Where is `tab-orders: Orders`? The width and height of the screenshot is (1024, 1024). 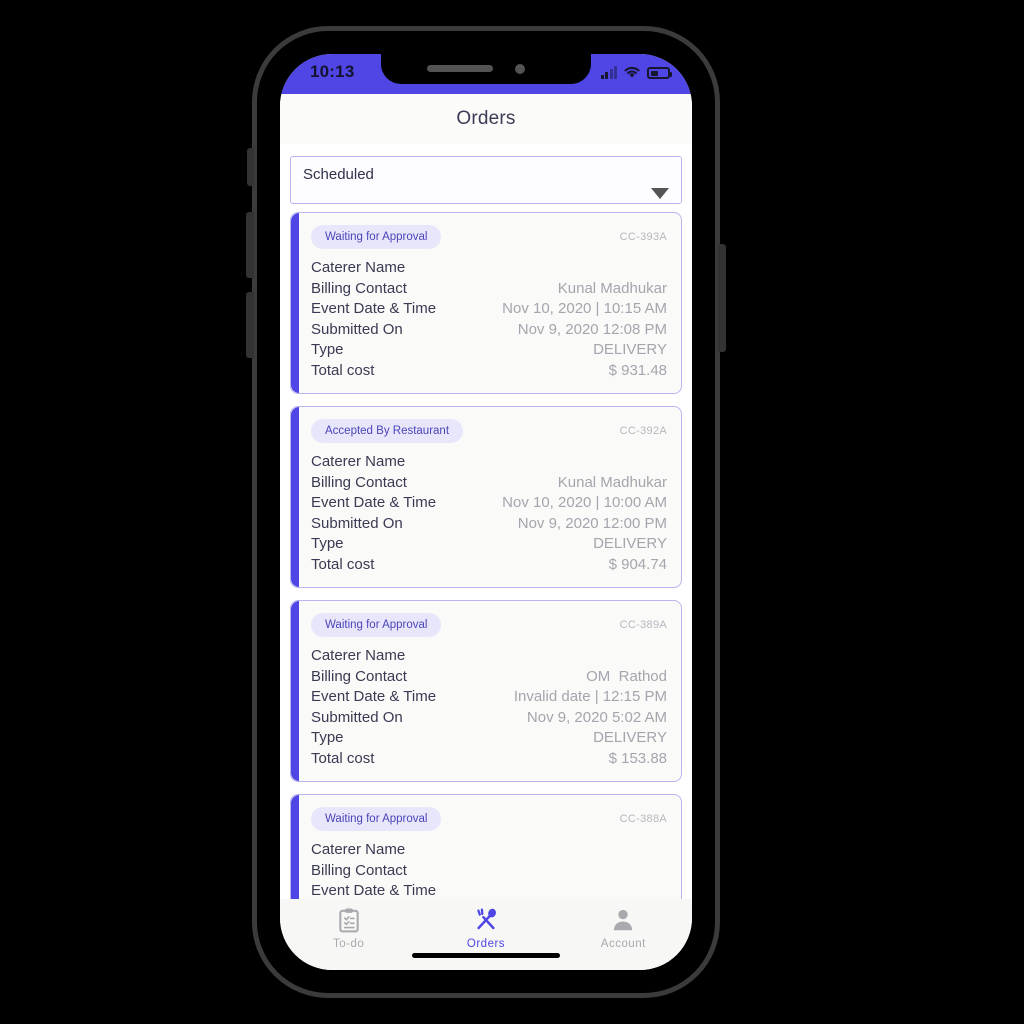
tab-orders: Orders is located at coordinates (485, 928).